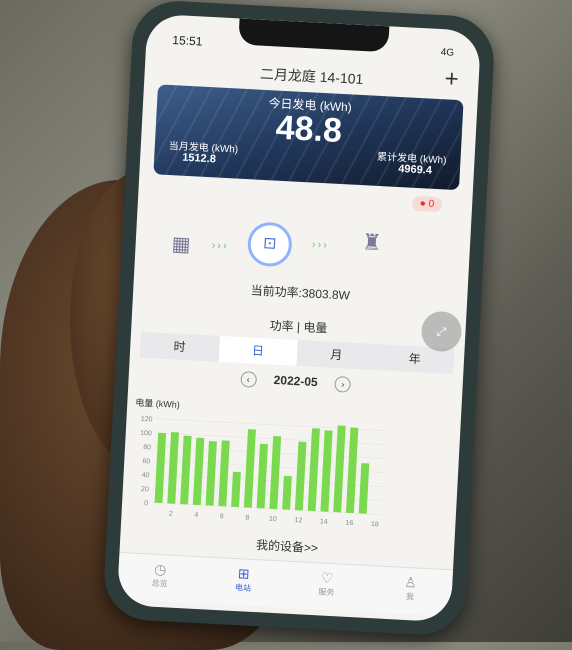  What do you see at coordinates (199, 159) in the screenshot?
I see `month-value: 1512.8` at bounding box center [199, 159].